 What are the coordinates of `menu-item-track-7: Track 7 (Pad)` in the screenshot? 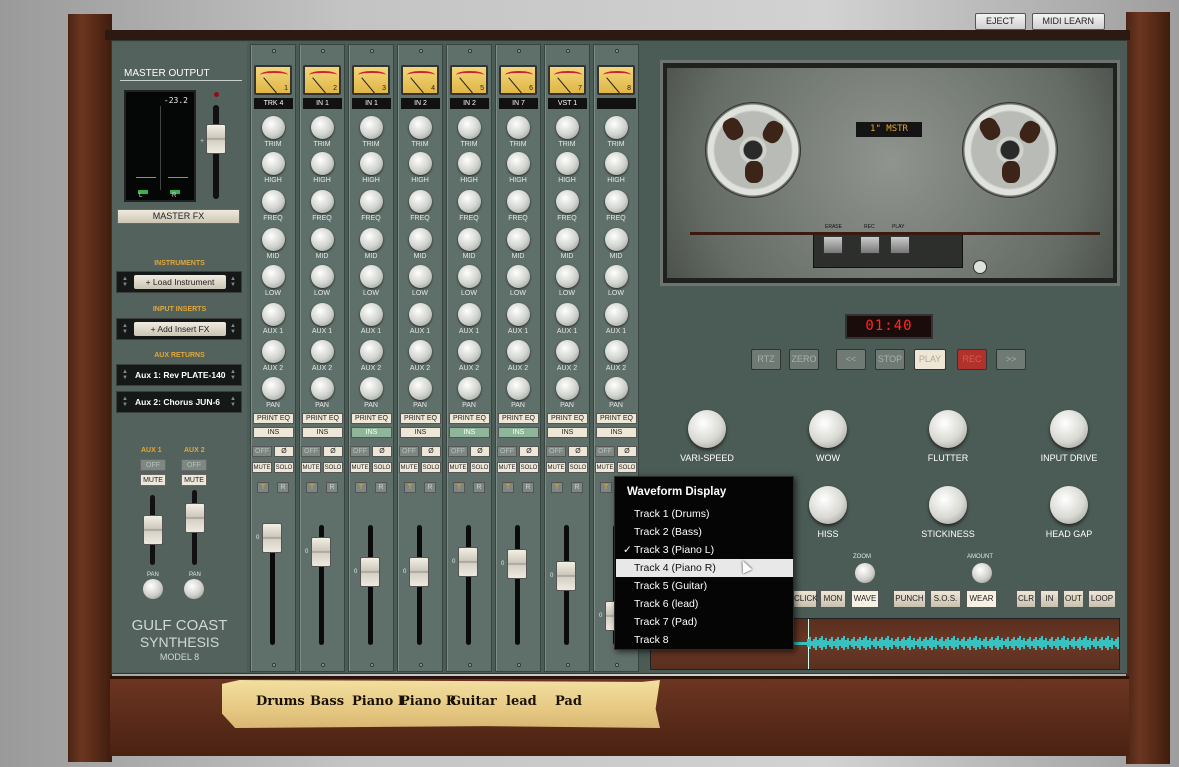 It's located at (704, 622).